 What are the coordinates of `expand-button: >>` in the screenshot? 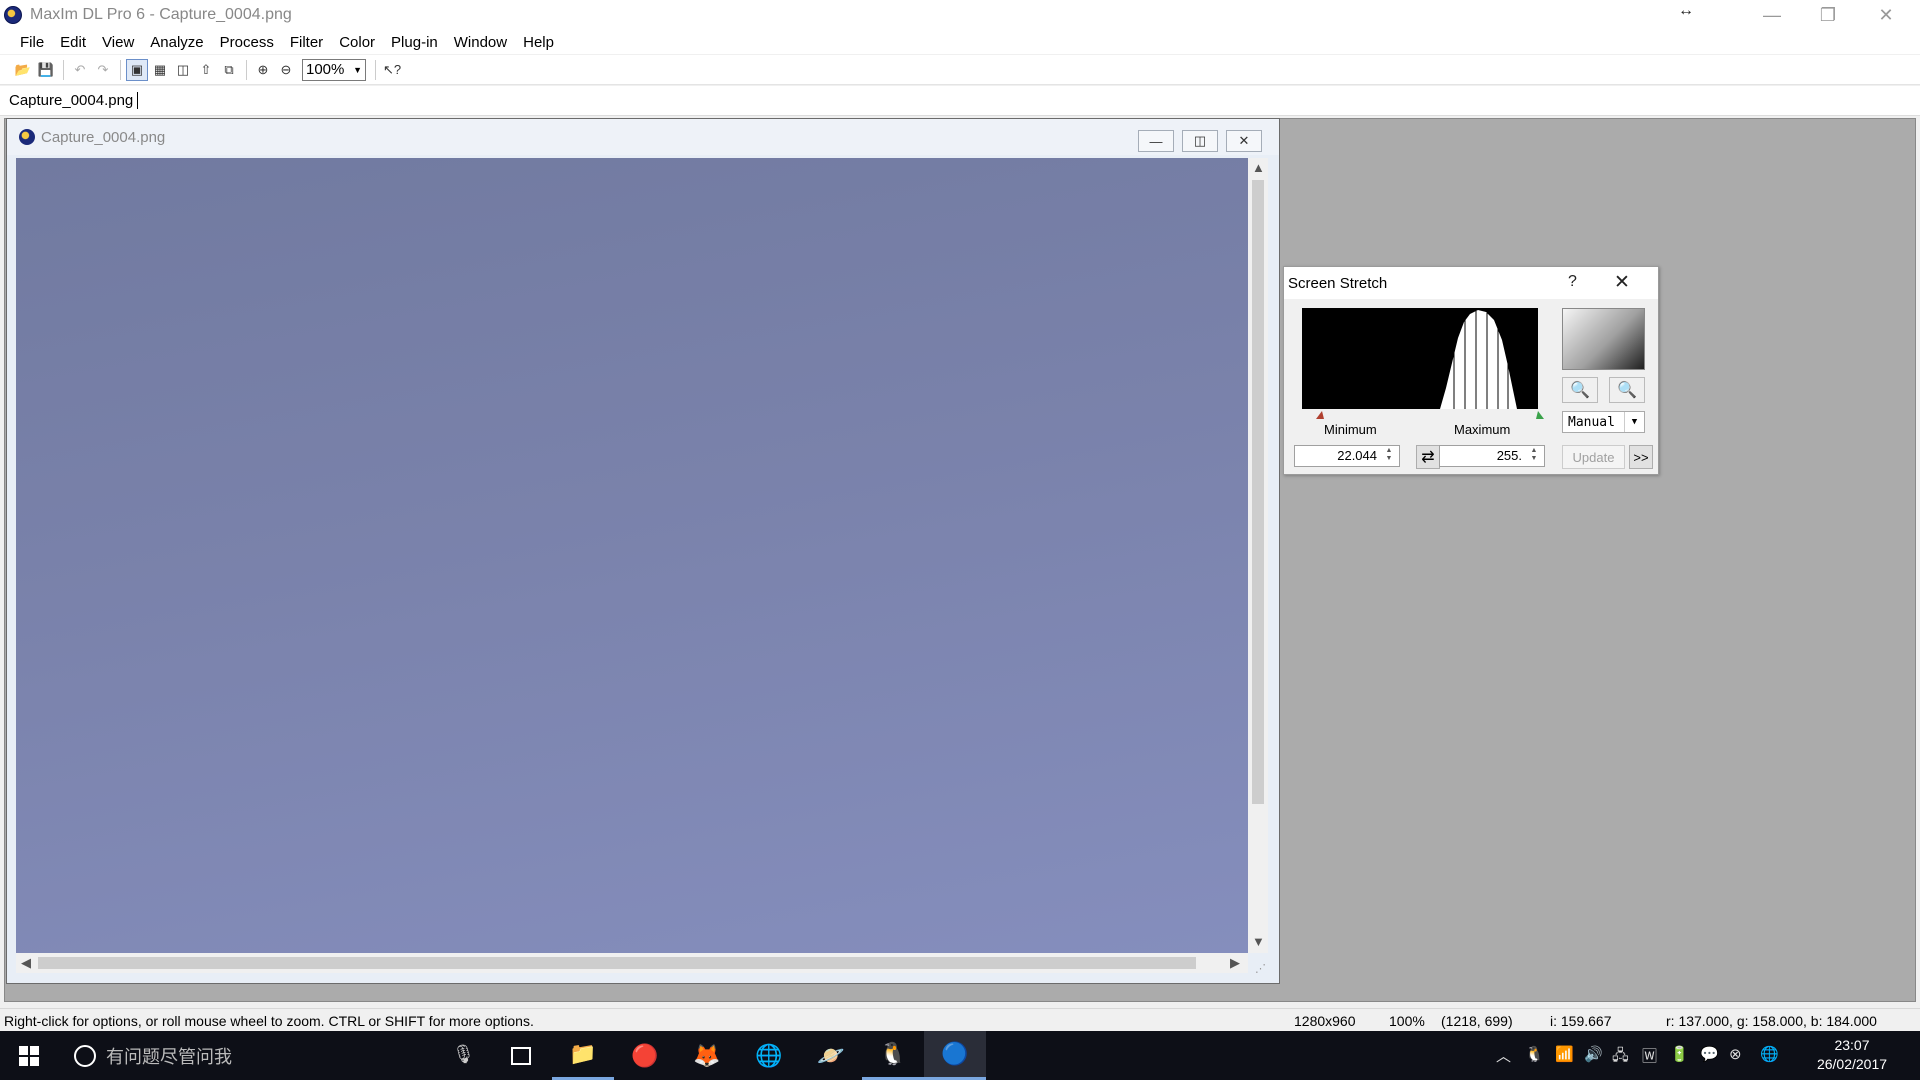 It's located at (1641, 457).